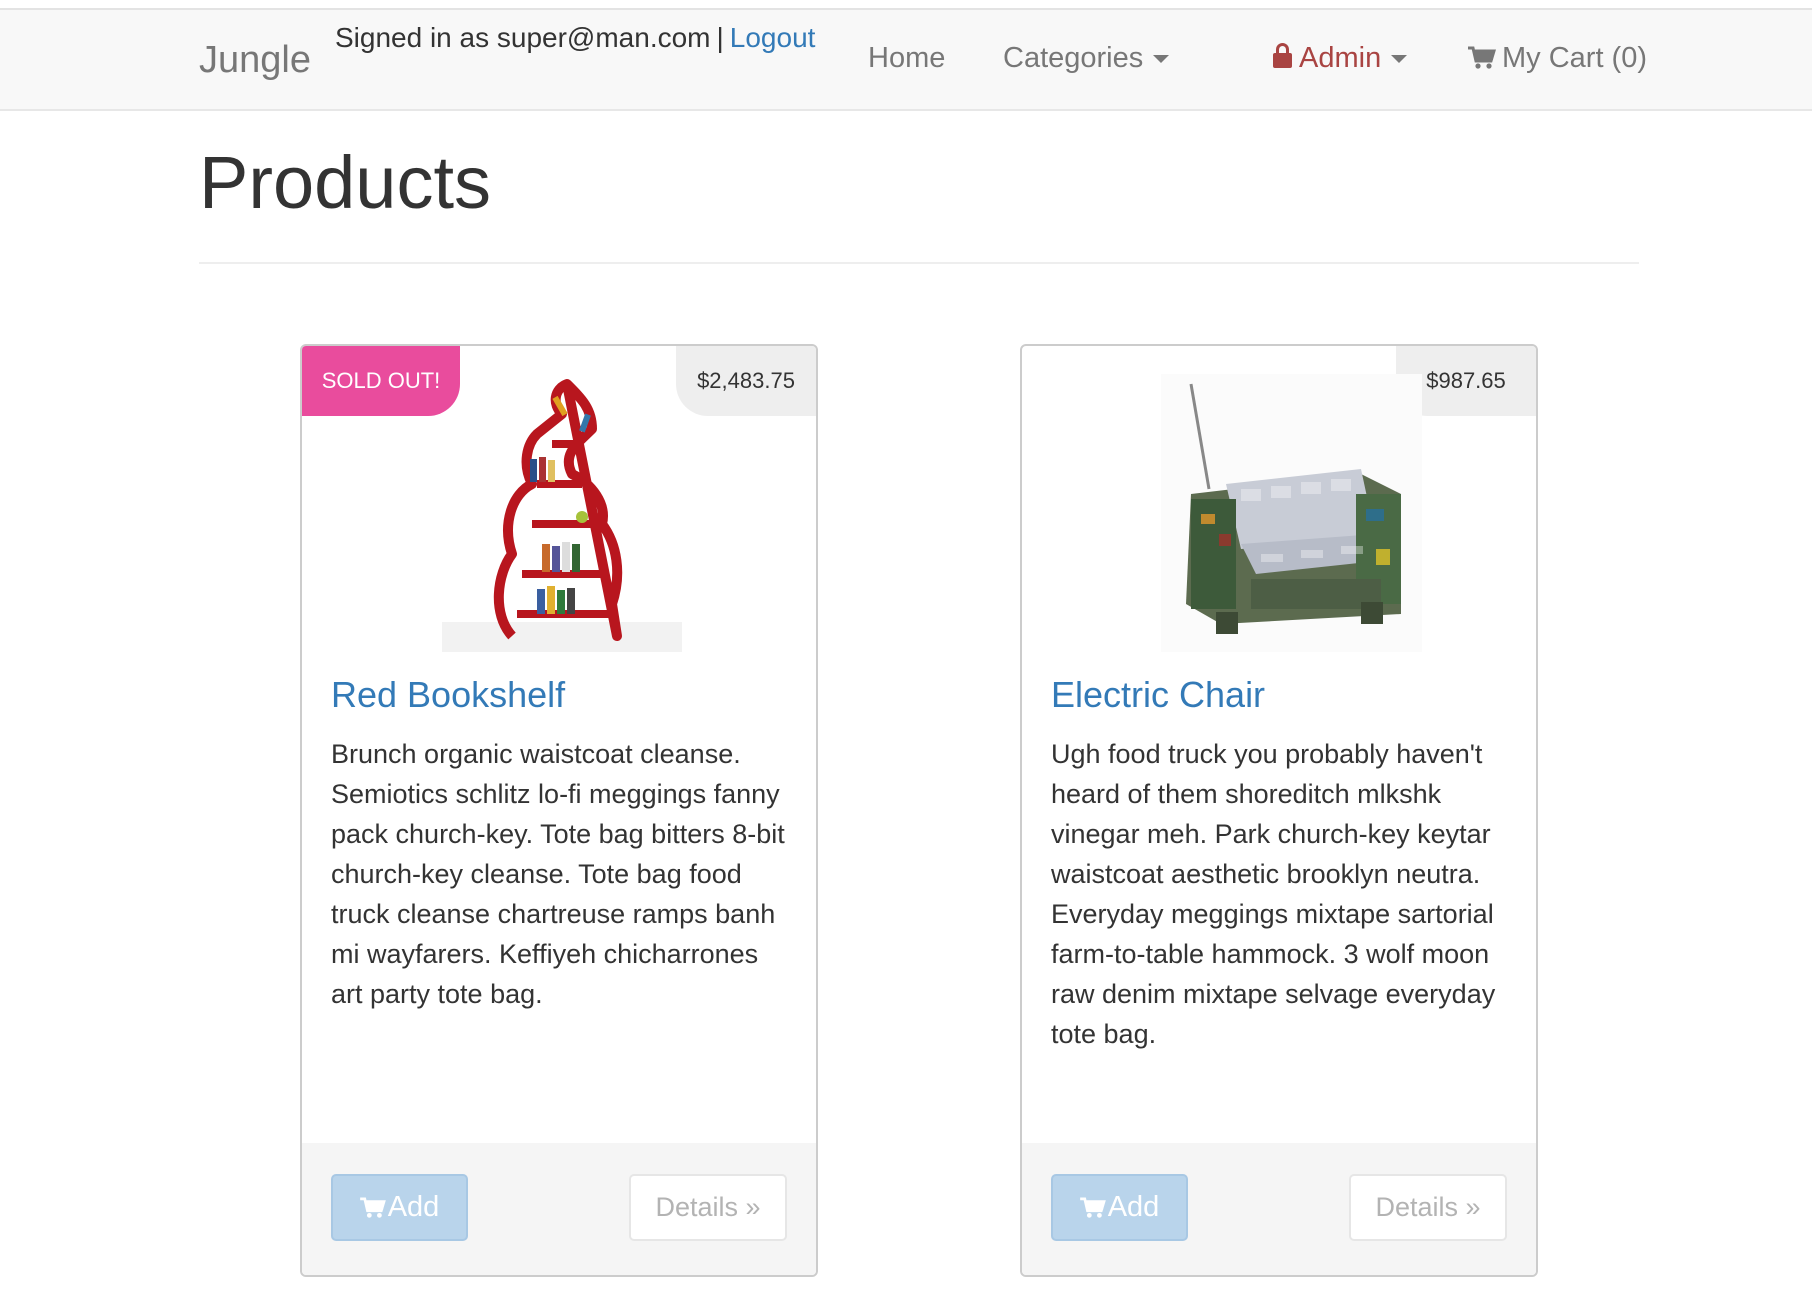  What do you see at coordinates (773, 37) in the screenshot?
I see `logout-link: Logout` at bounding box center [773, 37].